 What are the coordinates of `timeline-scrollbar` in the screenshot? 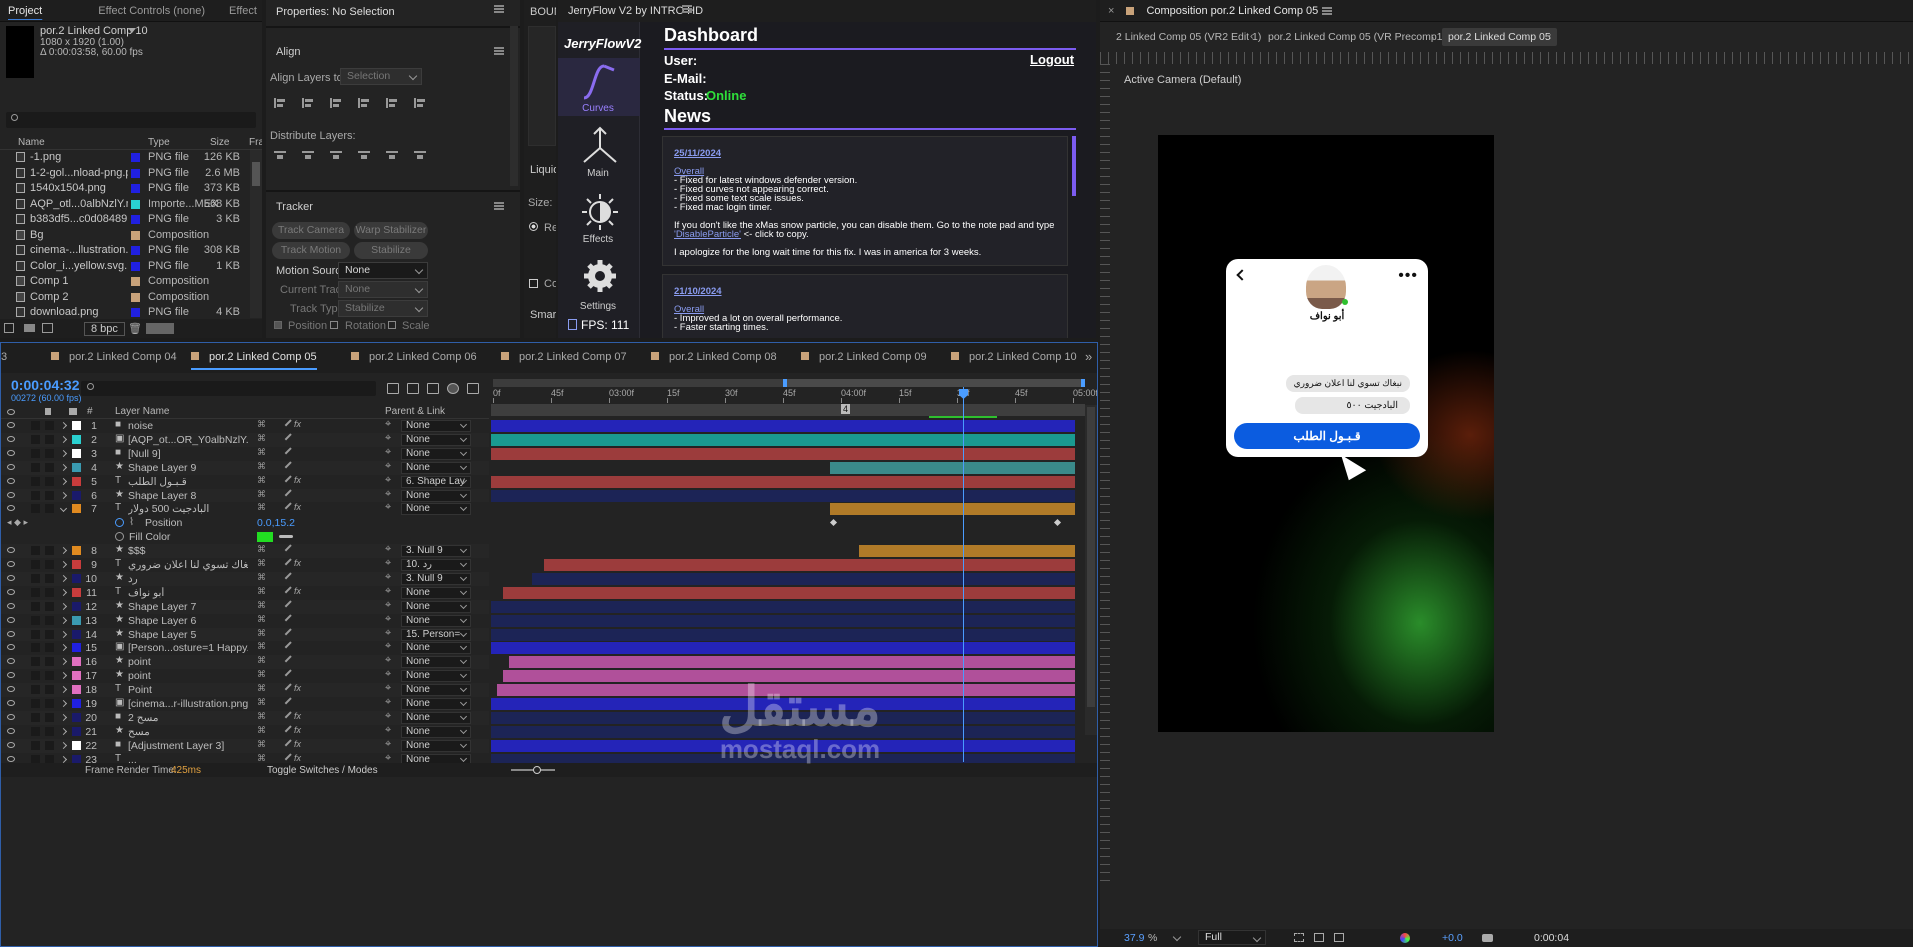 It's located at (1091, 570).